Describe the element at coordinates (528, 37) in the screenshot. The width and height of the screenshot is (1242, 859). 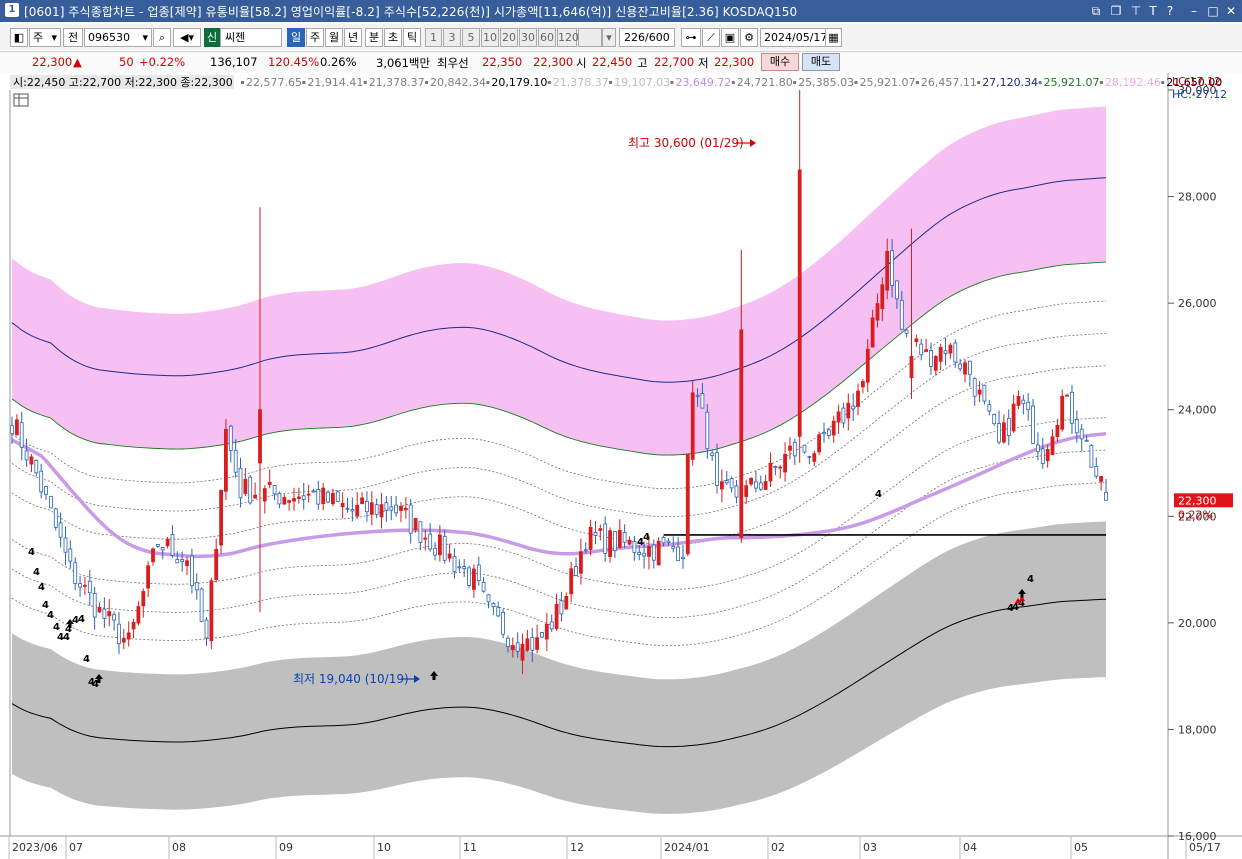
I see `interval-button-5: 30` at that location.